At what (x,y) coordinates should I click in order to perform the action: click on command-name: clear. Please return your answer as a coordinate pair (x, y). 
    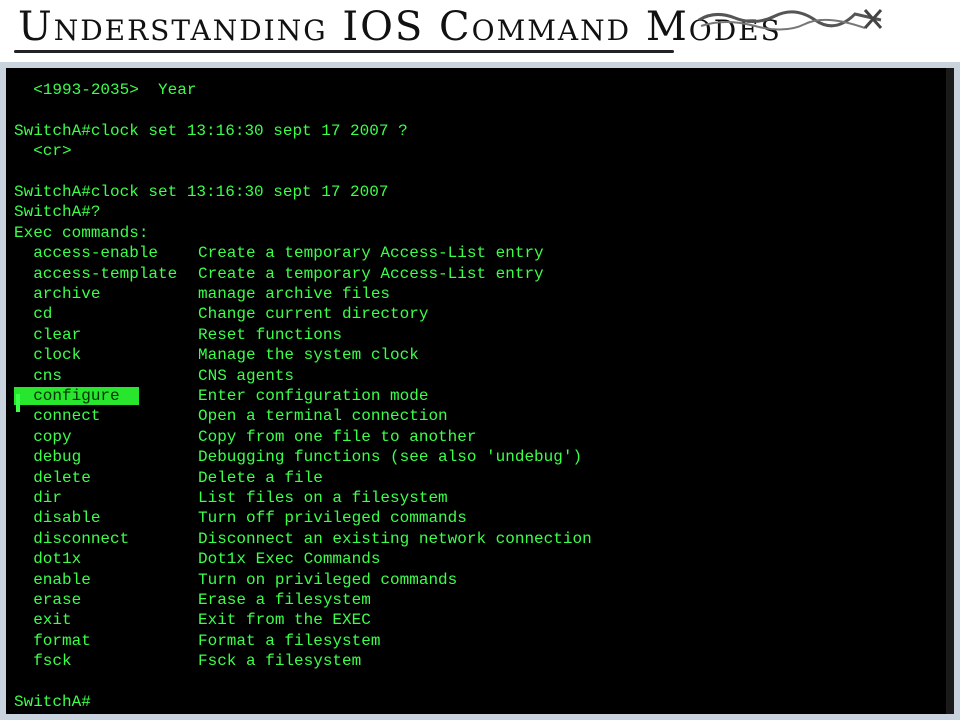
    Looking at the image, I should click on (106, 335).